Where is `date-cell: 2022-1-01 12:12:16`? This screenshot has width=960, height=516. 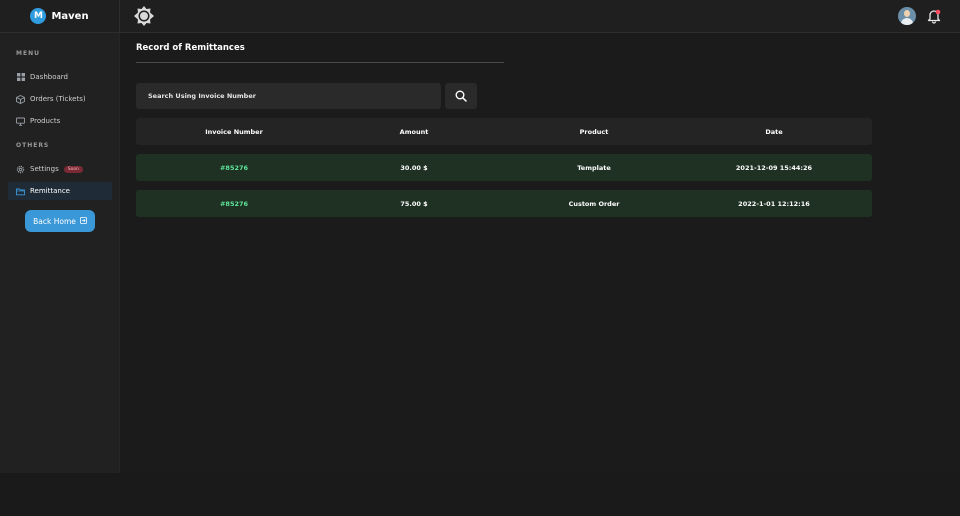
date-cell: 2022-1-01 12:12:16 is located at coordinates (774, 203).